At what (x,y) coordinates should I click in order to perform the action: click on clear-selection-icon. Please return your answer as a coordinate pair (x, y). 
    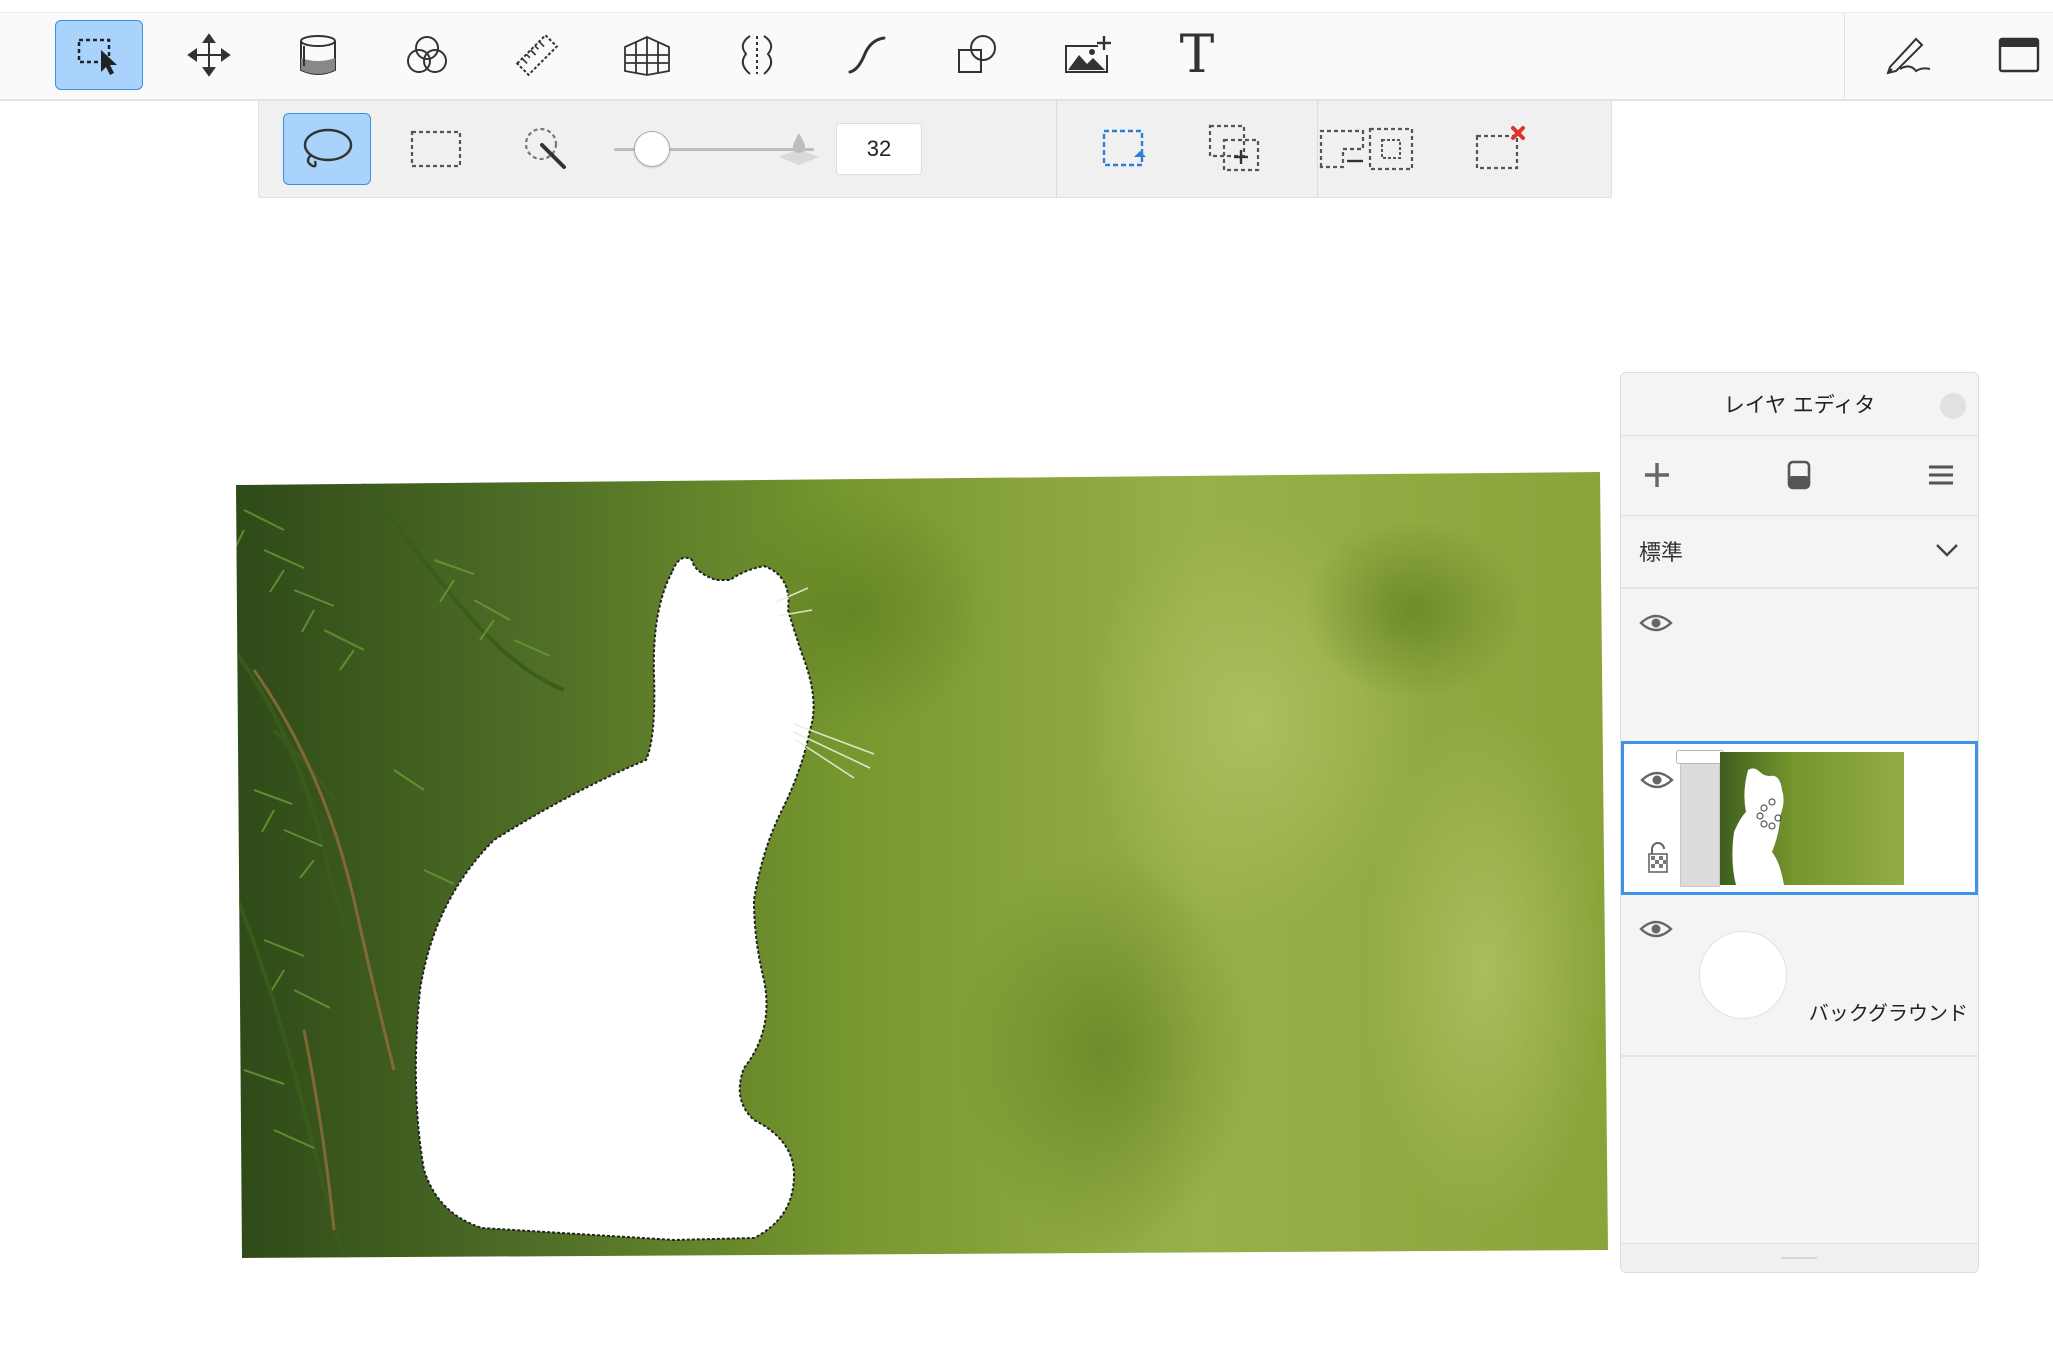
    Looking at the image, I should click on (1500, 148).